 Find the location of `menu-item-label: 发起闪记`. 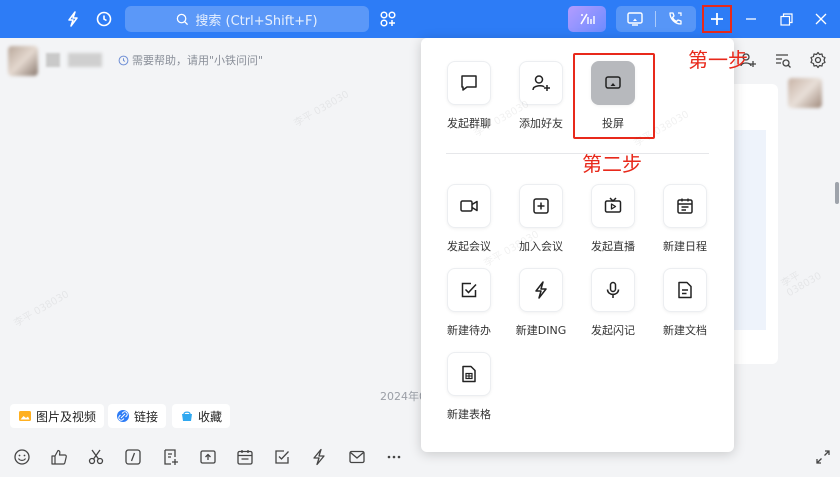

menu-item-label: 发起闪记 is located at coordinates (613, 330).